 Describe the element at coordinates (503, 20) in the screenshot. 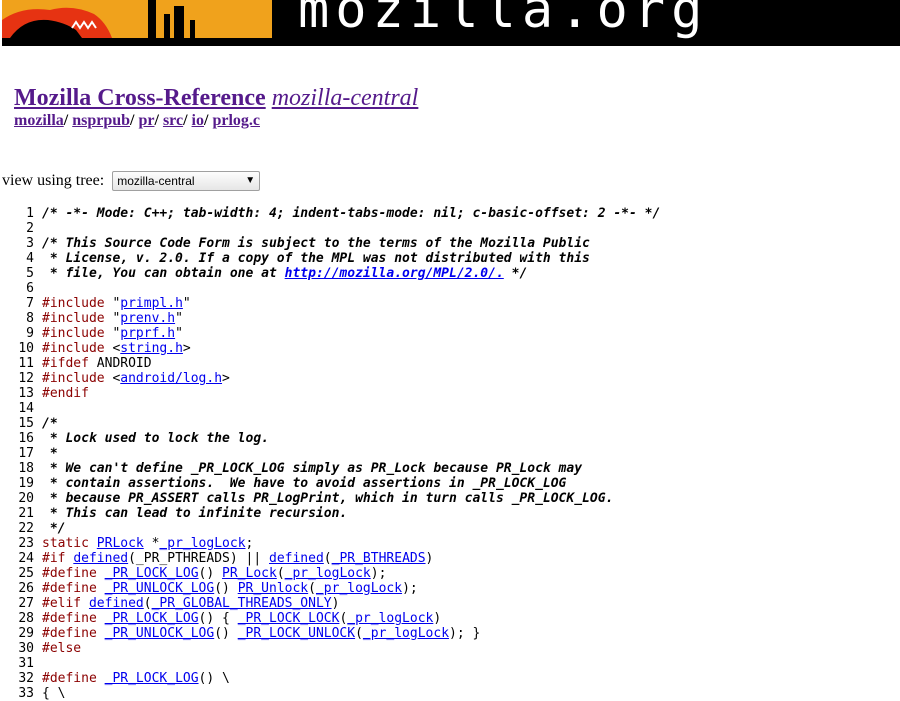

I see `site-name: mozilla.org` at that location.